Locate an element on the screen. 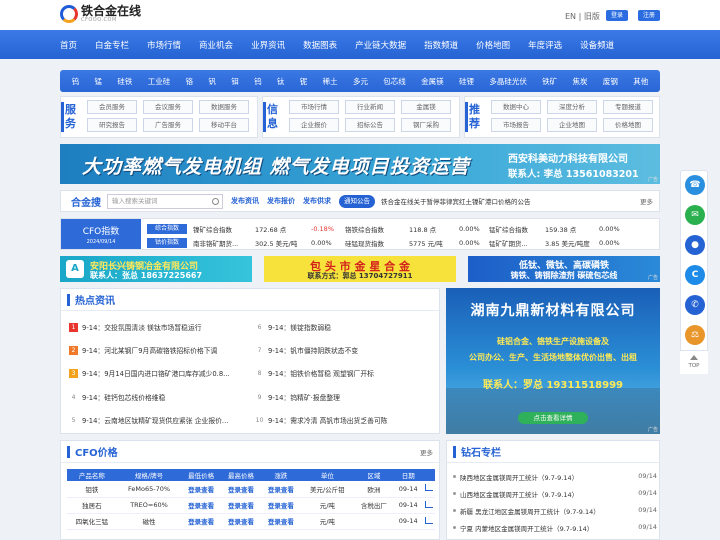 Image resolution: width=720 pixels, height=540 pixels. news-item: 9 9-14：钨精矿·报盘整理 is located at coordinates (297, 397).